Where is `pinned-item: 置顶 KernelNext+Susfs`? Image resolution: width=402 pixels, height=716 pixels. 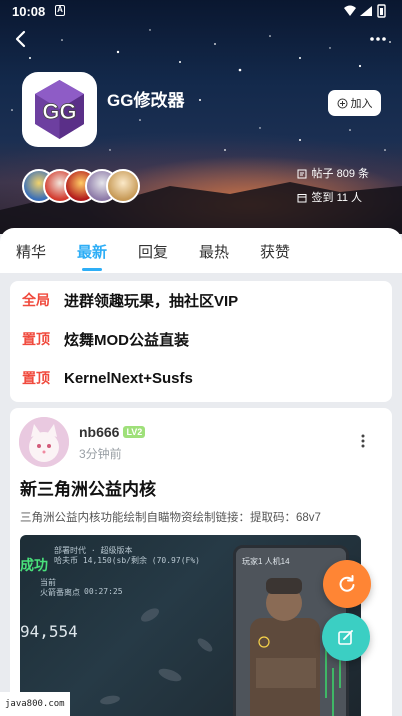 pinned-item: 置顶 KernelNext+Susfs is located at coordinates (107, 378).